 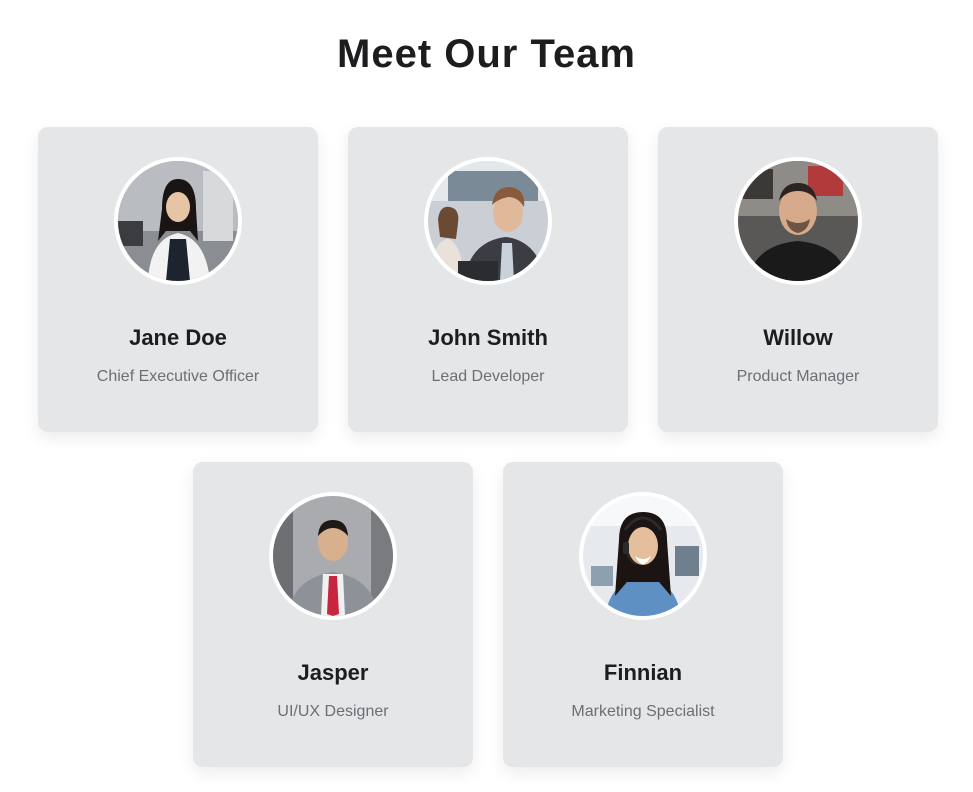 I want to click on woman-headset-portrait-photo, so click(x=643, y=556).